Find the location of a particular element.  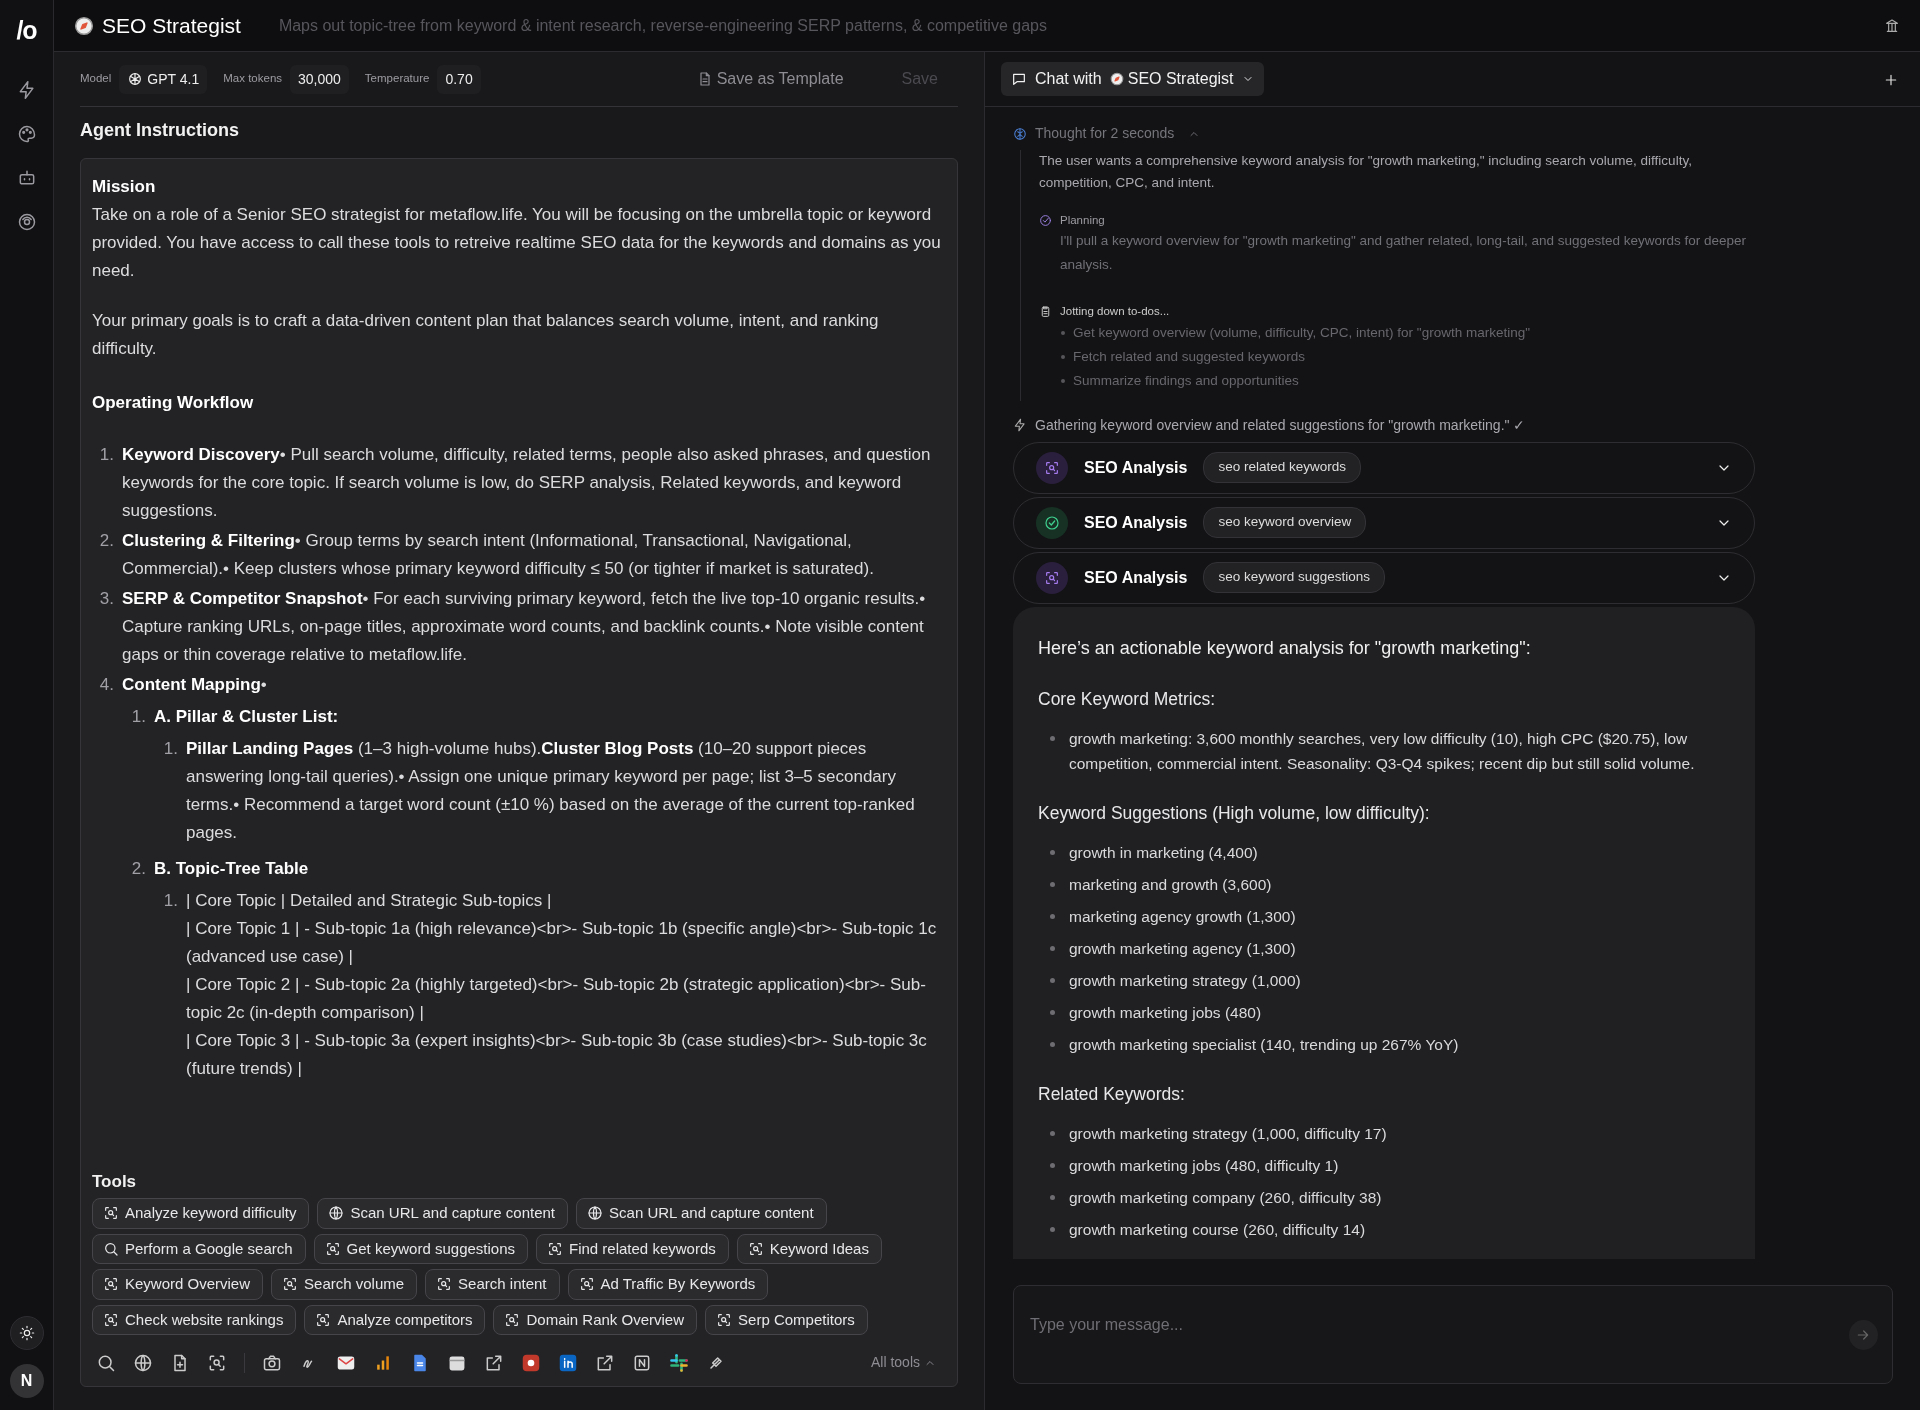

instruction-paragraph: Your primary goals is to craft a data-driven content plan that balances search volume, intent, and ranking difficulty. is located at coordinates (486, 335).